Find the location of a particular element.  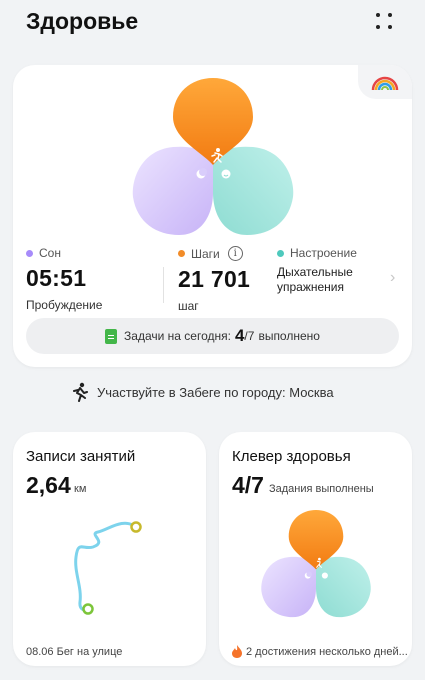

more-options-button is located at coordinates (387, 22).